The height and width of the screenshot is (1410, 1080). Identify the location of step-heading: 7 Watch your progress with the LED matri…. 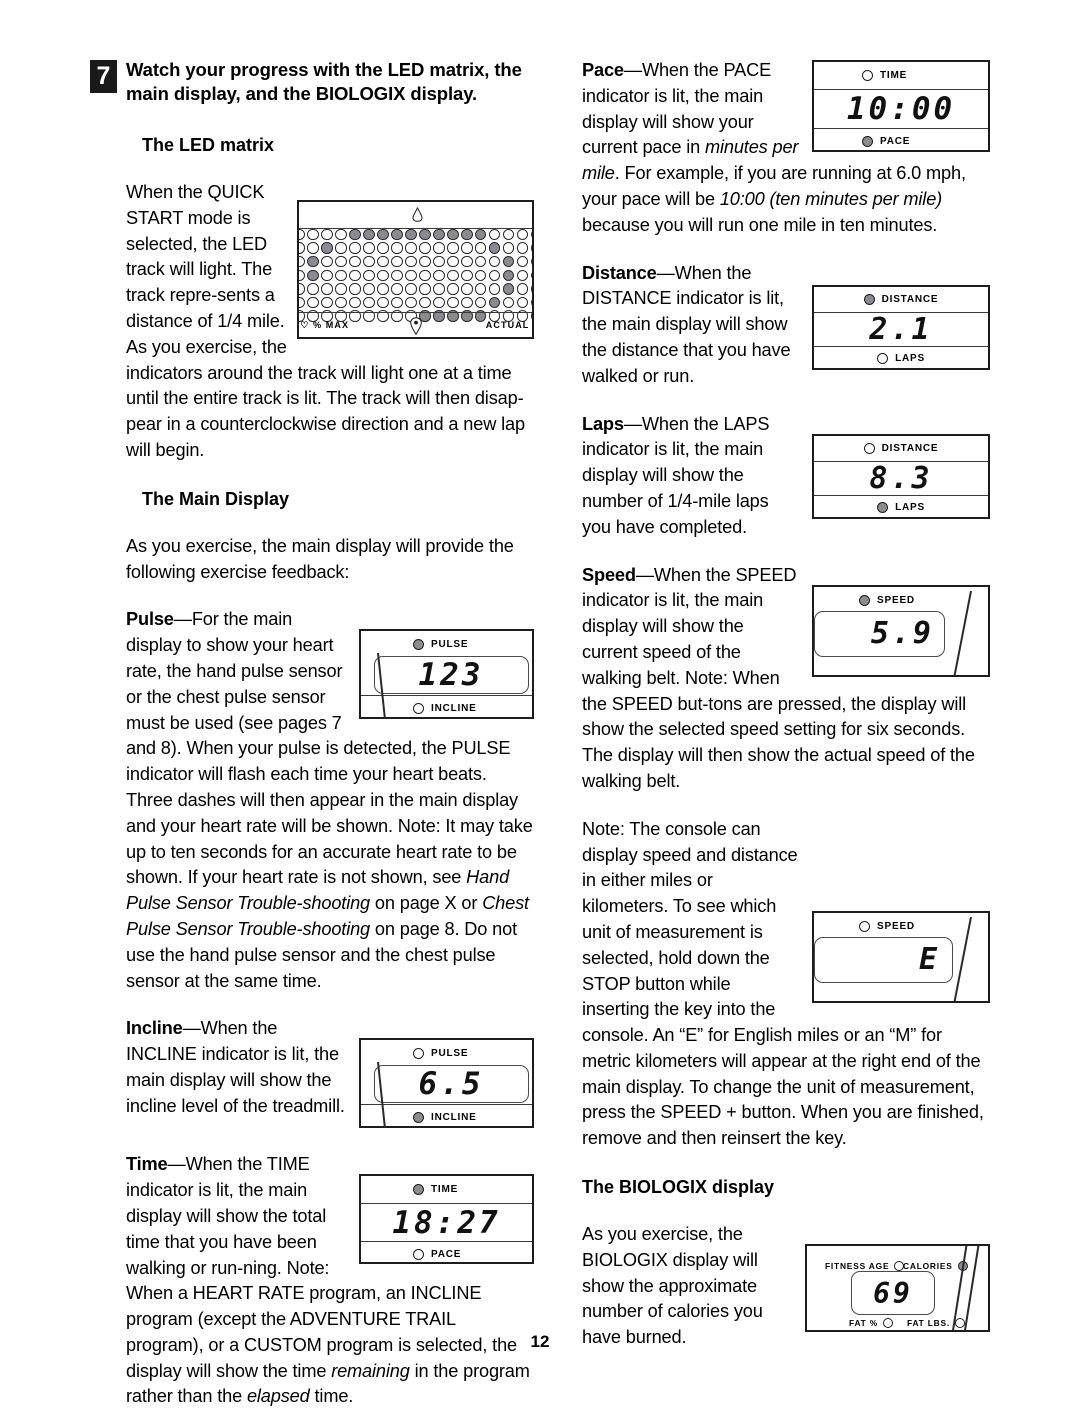
(312, 84).